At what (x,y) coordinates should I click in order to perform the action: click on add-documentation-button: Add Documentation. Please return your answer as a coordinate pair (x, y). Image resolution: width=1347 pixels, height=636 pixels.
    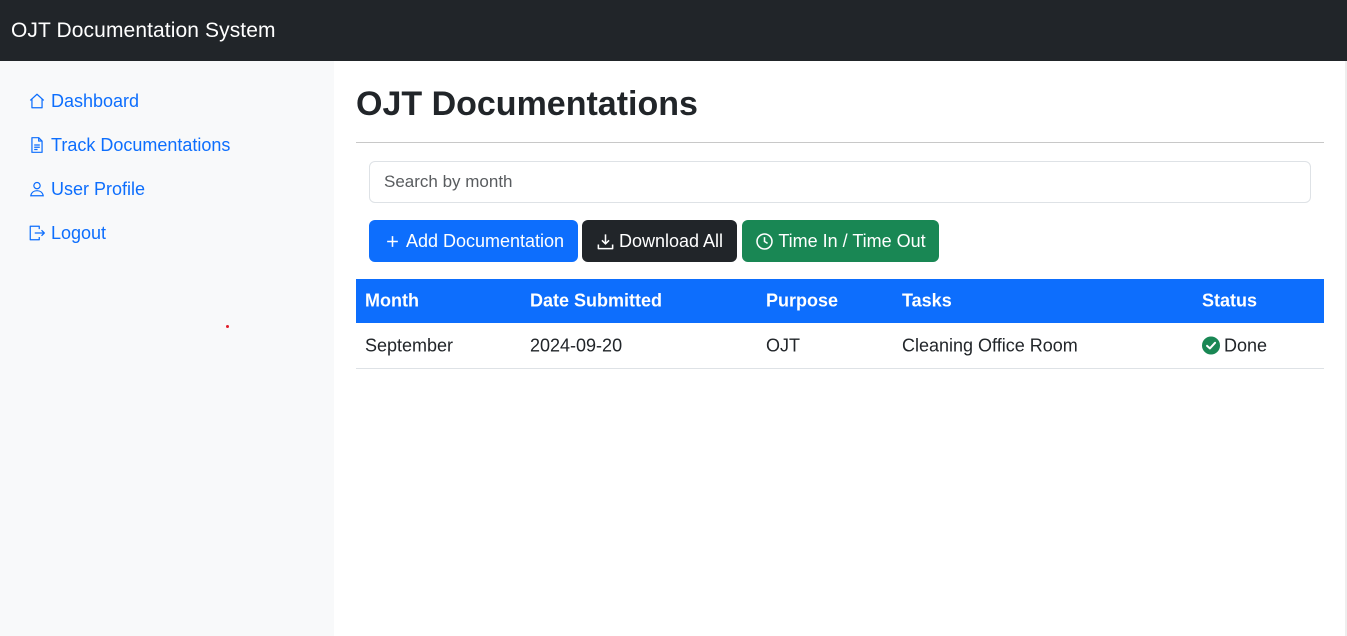
    Looking at the image, I should click on (473, 241).